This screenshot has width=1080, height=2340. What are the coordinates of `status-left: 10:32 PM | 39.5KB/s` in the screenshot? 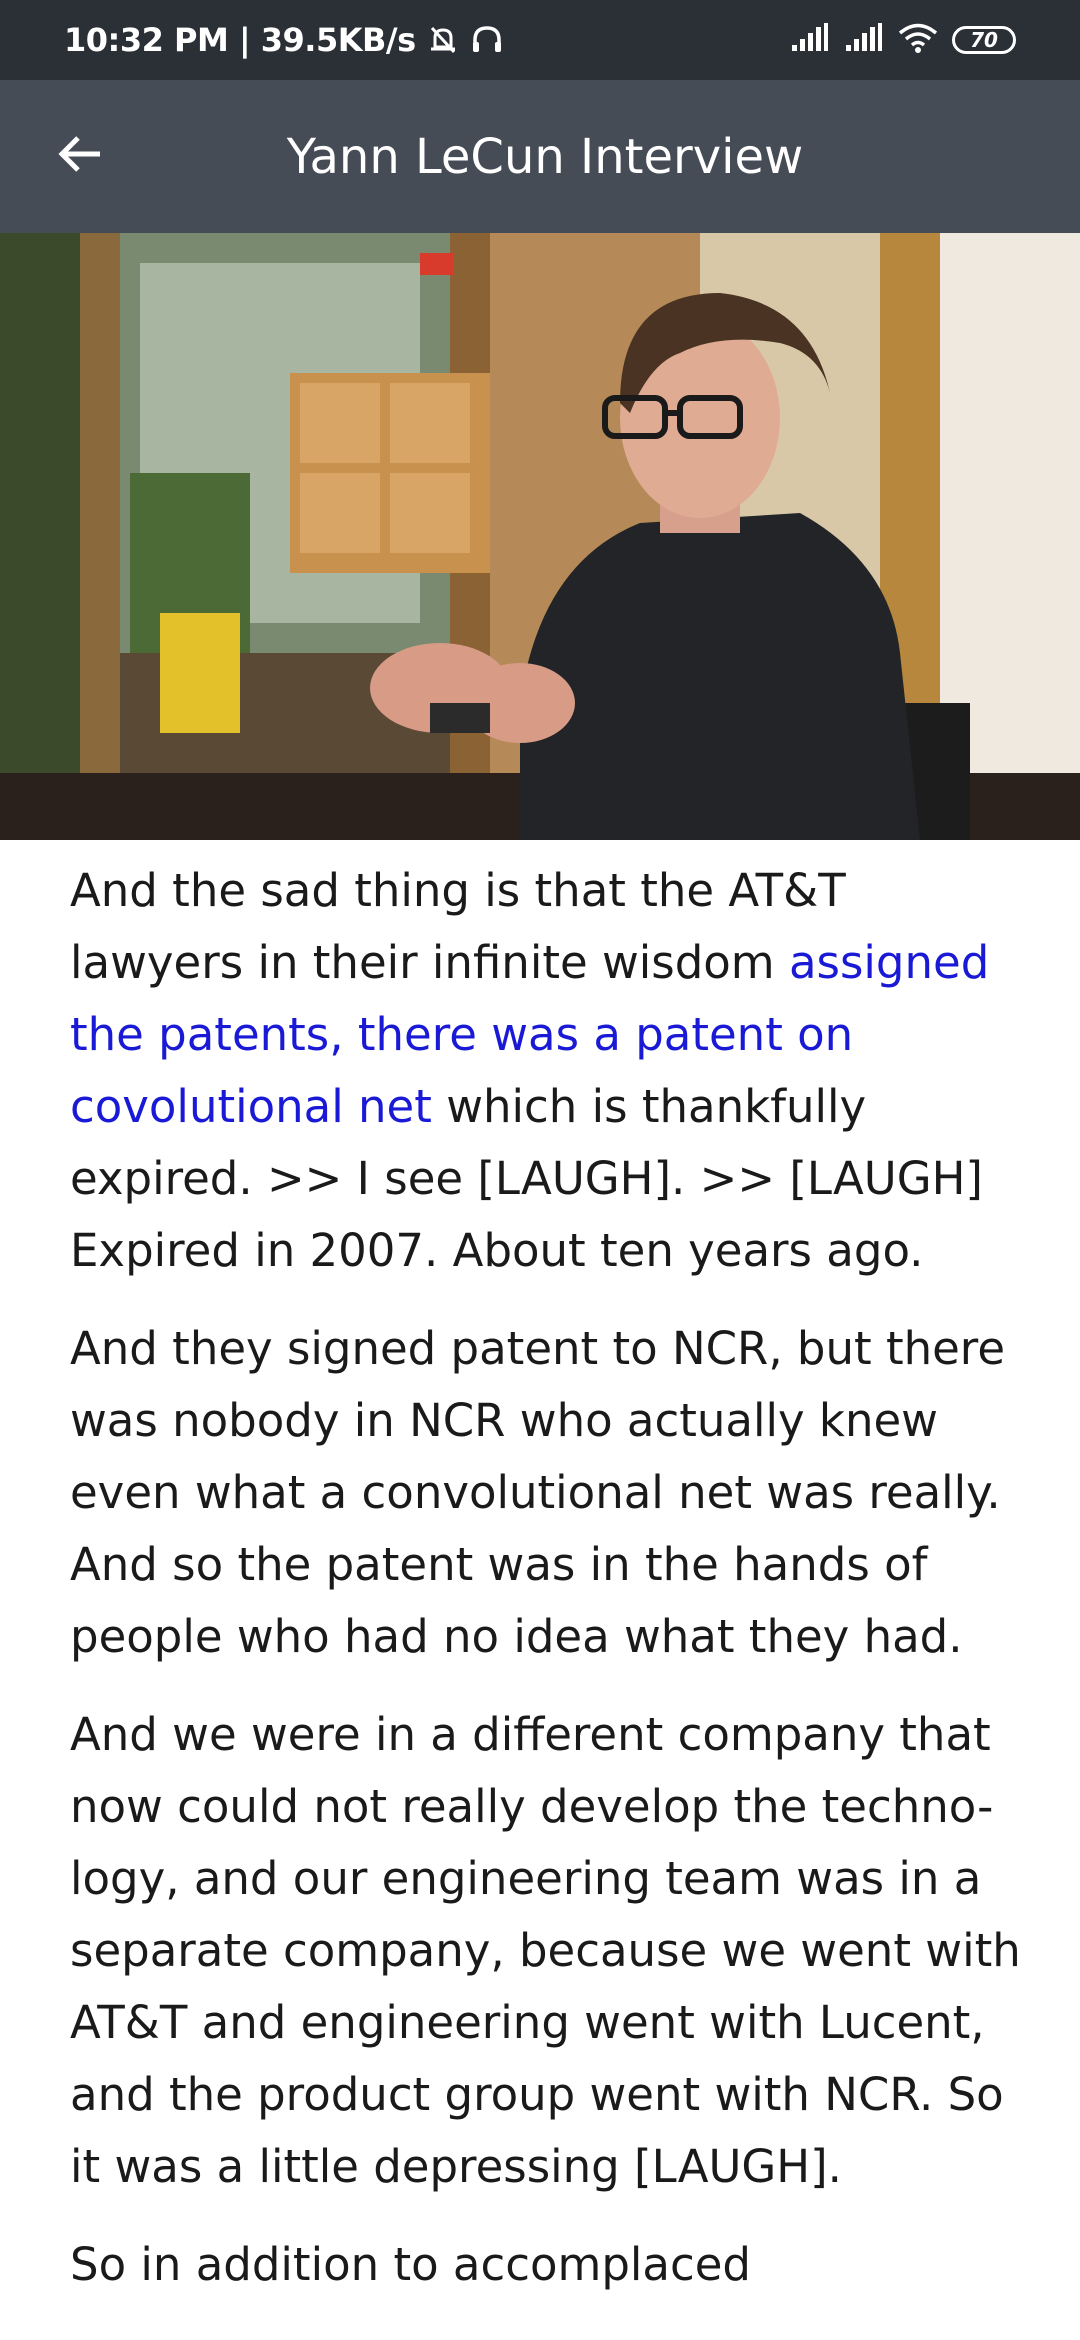 It's located at (284, 40).